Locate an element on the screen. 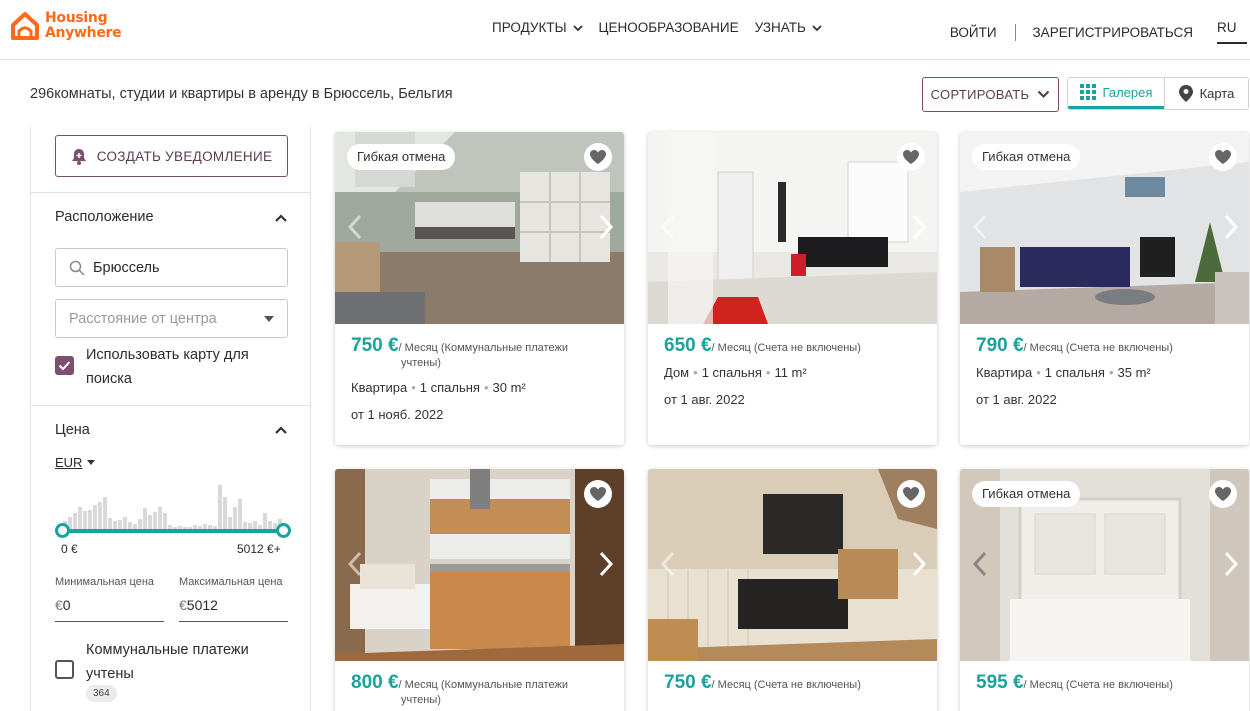 The width and height of the screenshot is (1250, 711). price-line: 595 €/ Месяц (Счета не включены) is located at coordinates (1107, 683).